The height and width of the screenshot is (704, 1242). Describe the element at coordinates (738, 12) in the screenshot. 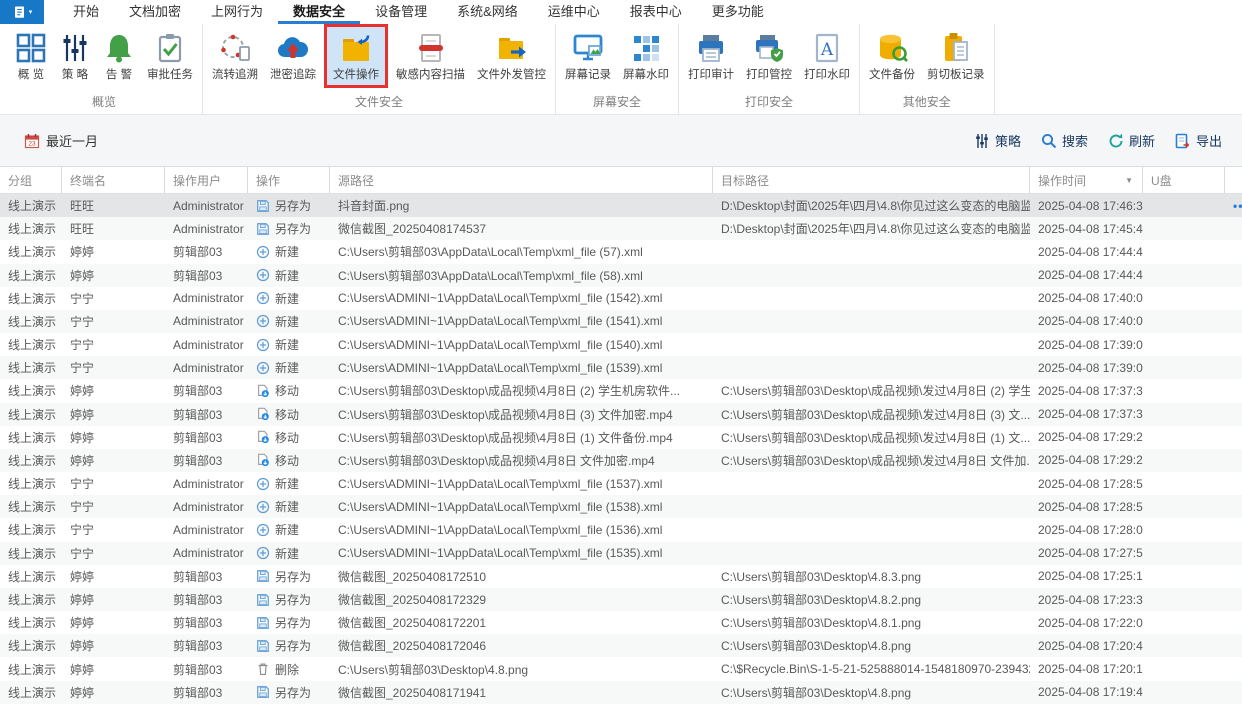

I see `menu-tab: 更多功能` at that location.